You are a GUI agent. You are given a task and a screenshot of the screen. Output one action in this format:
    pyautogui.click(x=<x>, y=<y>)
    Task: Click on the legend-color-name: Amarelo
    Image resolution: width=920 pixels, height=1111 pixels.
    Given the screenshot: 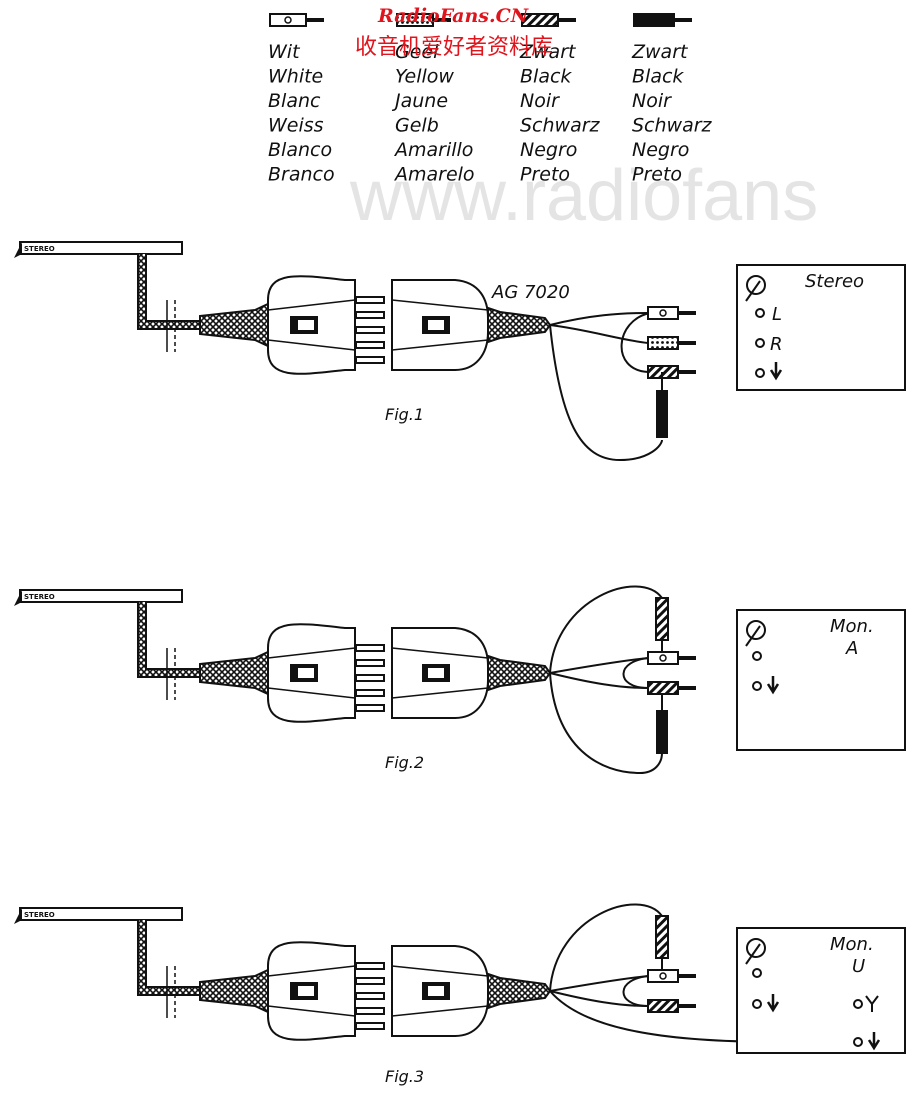 What is the action you would take?
    pyautogui.click(x=434, y=175)
    